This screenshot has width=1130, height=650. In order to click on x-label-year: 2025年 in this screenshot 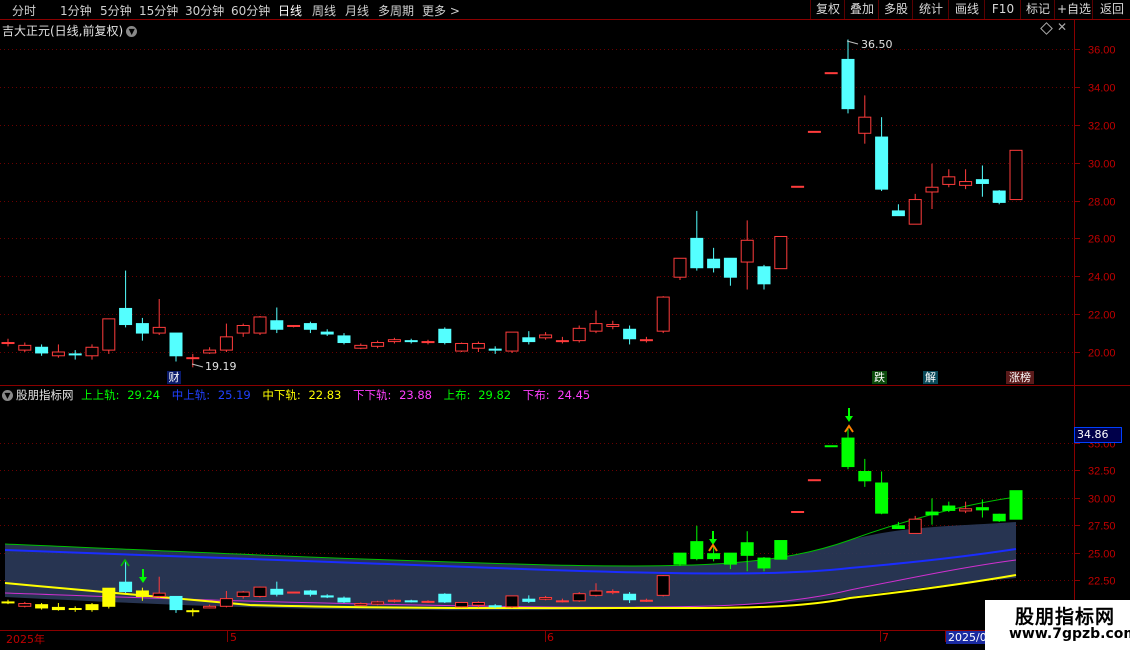, I will do `click(25, 639)`.